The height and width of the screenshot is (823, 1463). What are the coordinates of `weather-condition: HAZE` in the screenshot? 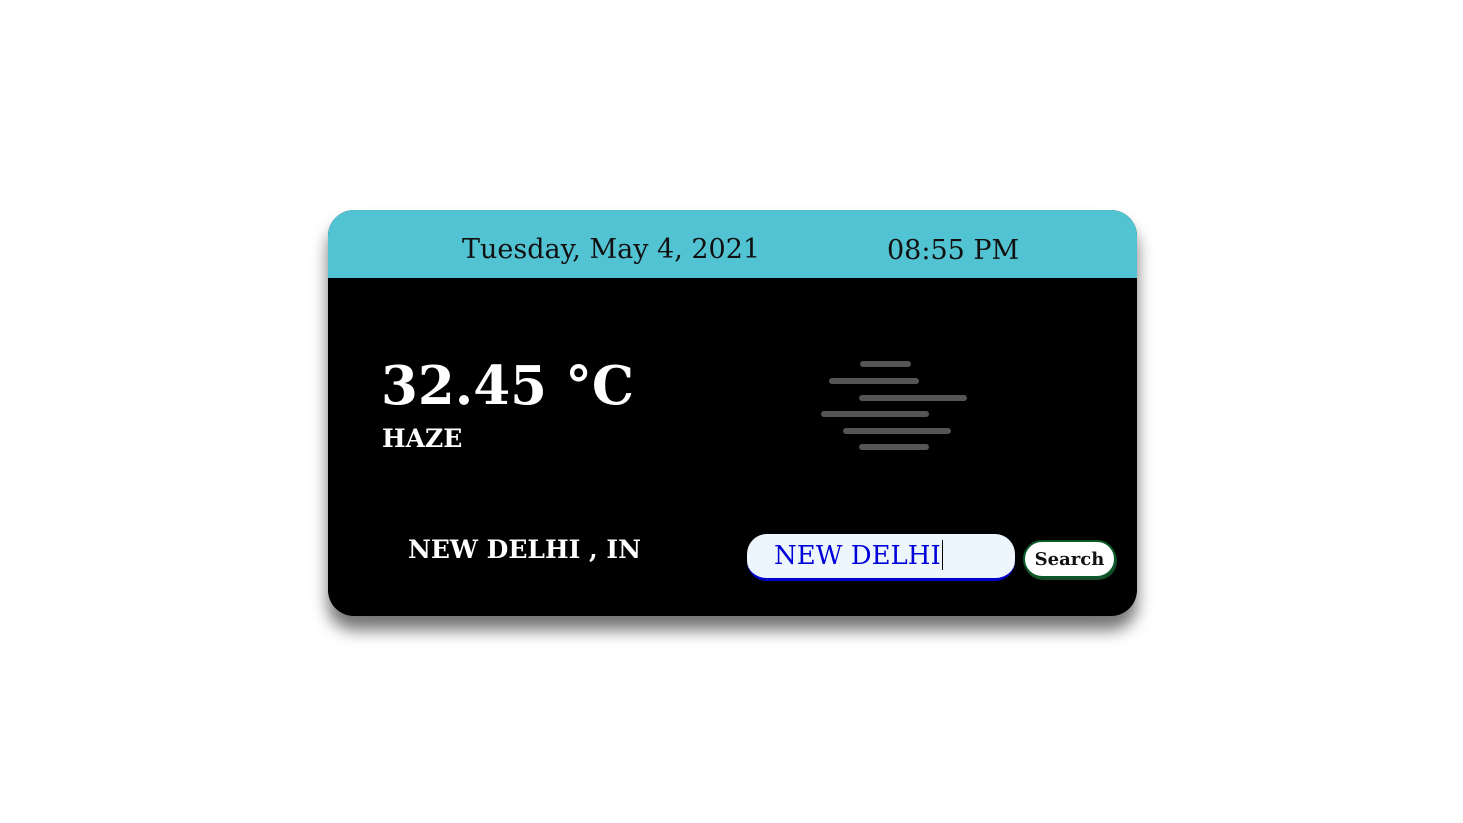 It's located at (422, 438).